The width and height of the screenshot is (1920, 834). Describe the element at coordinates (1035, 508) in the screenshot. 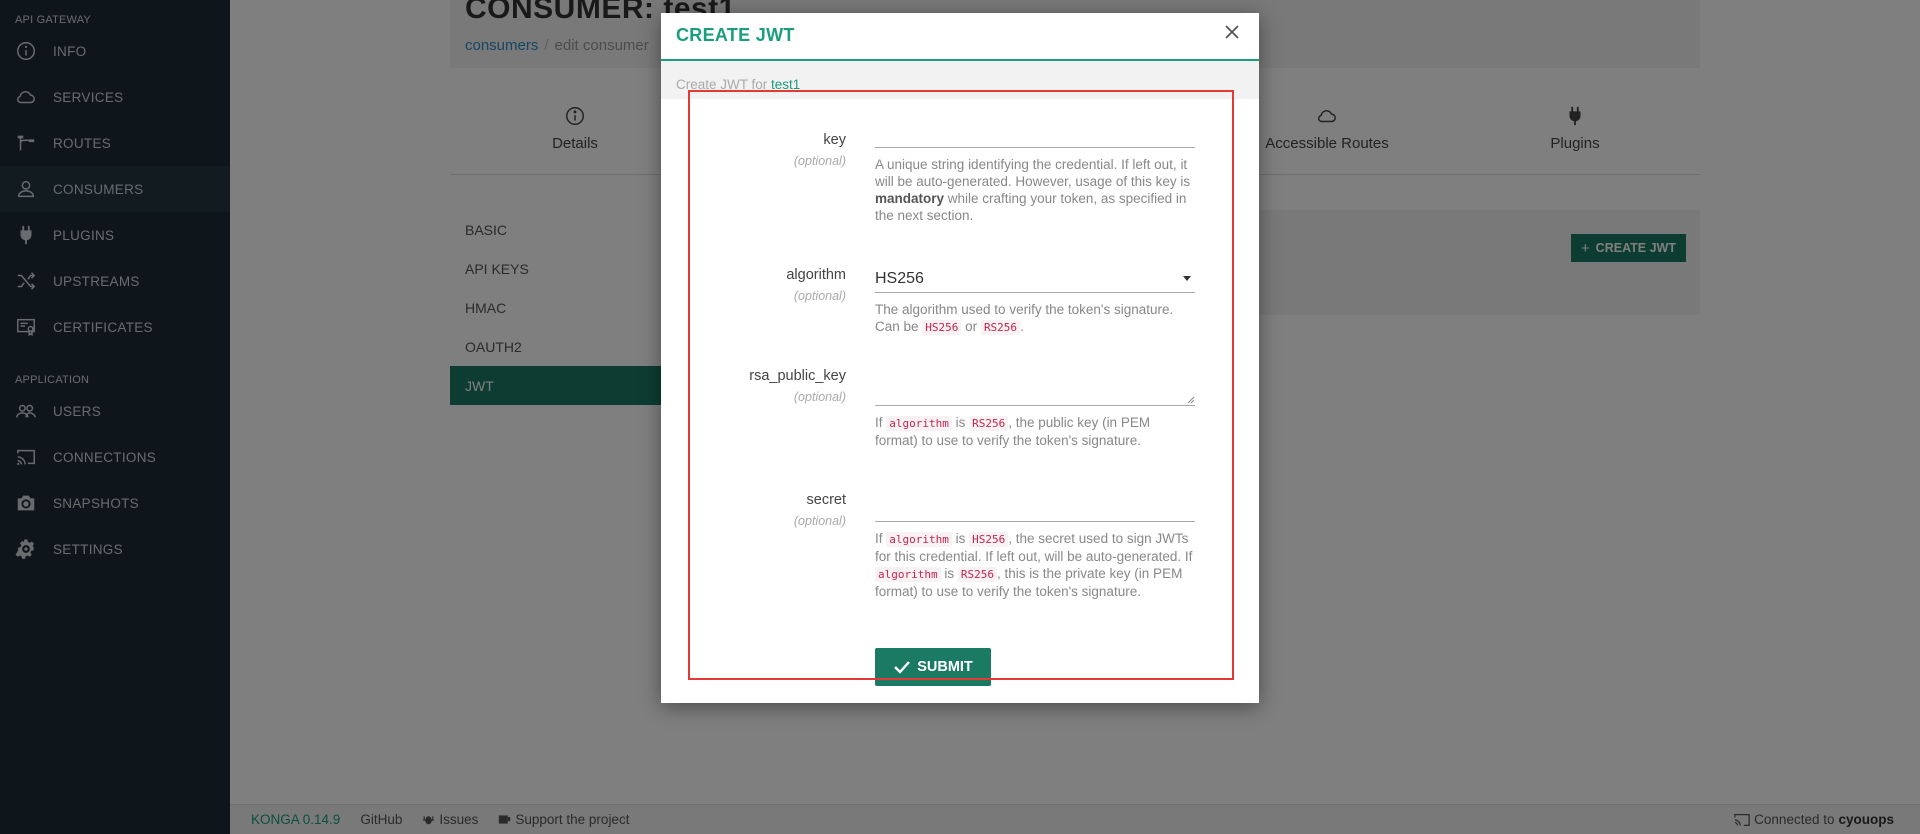

I see `secret-input` at that location.